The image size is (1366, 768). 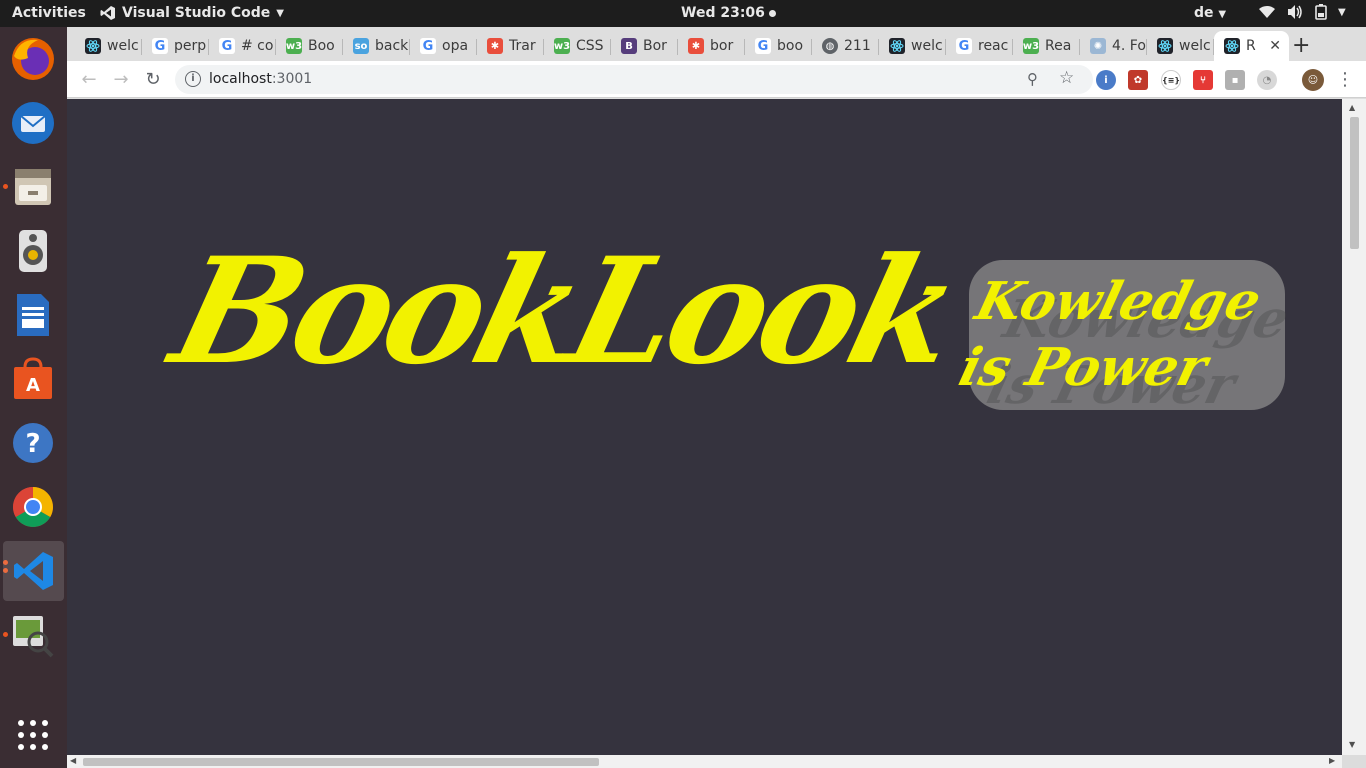 I want to click on thunderbird-icon, so click(x=33, y=123).